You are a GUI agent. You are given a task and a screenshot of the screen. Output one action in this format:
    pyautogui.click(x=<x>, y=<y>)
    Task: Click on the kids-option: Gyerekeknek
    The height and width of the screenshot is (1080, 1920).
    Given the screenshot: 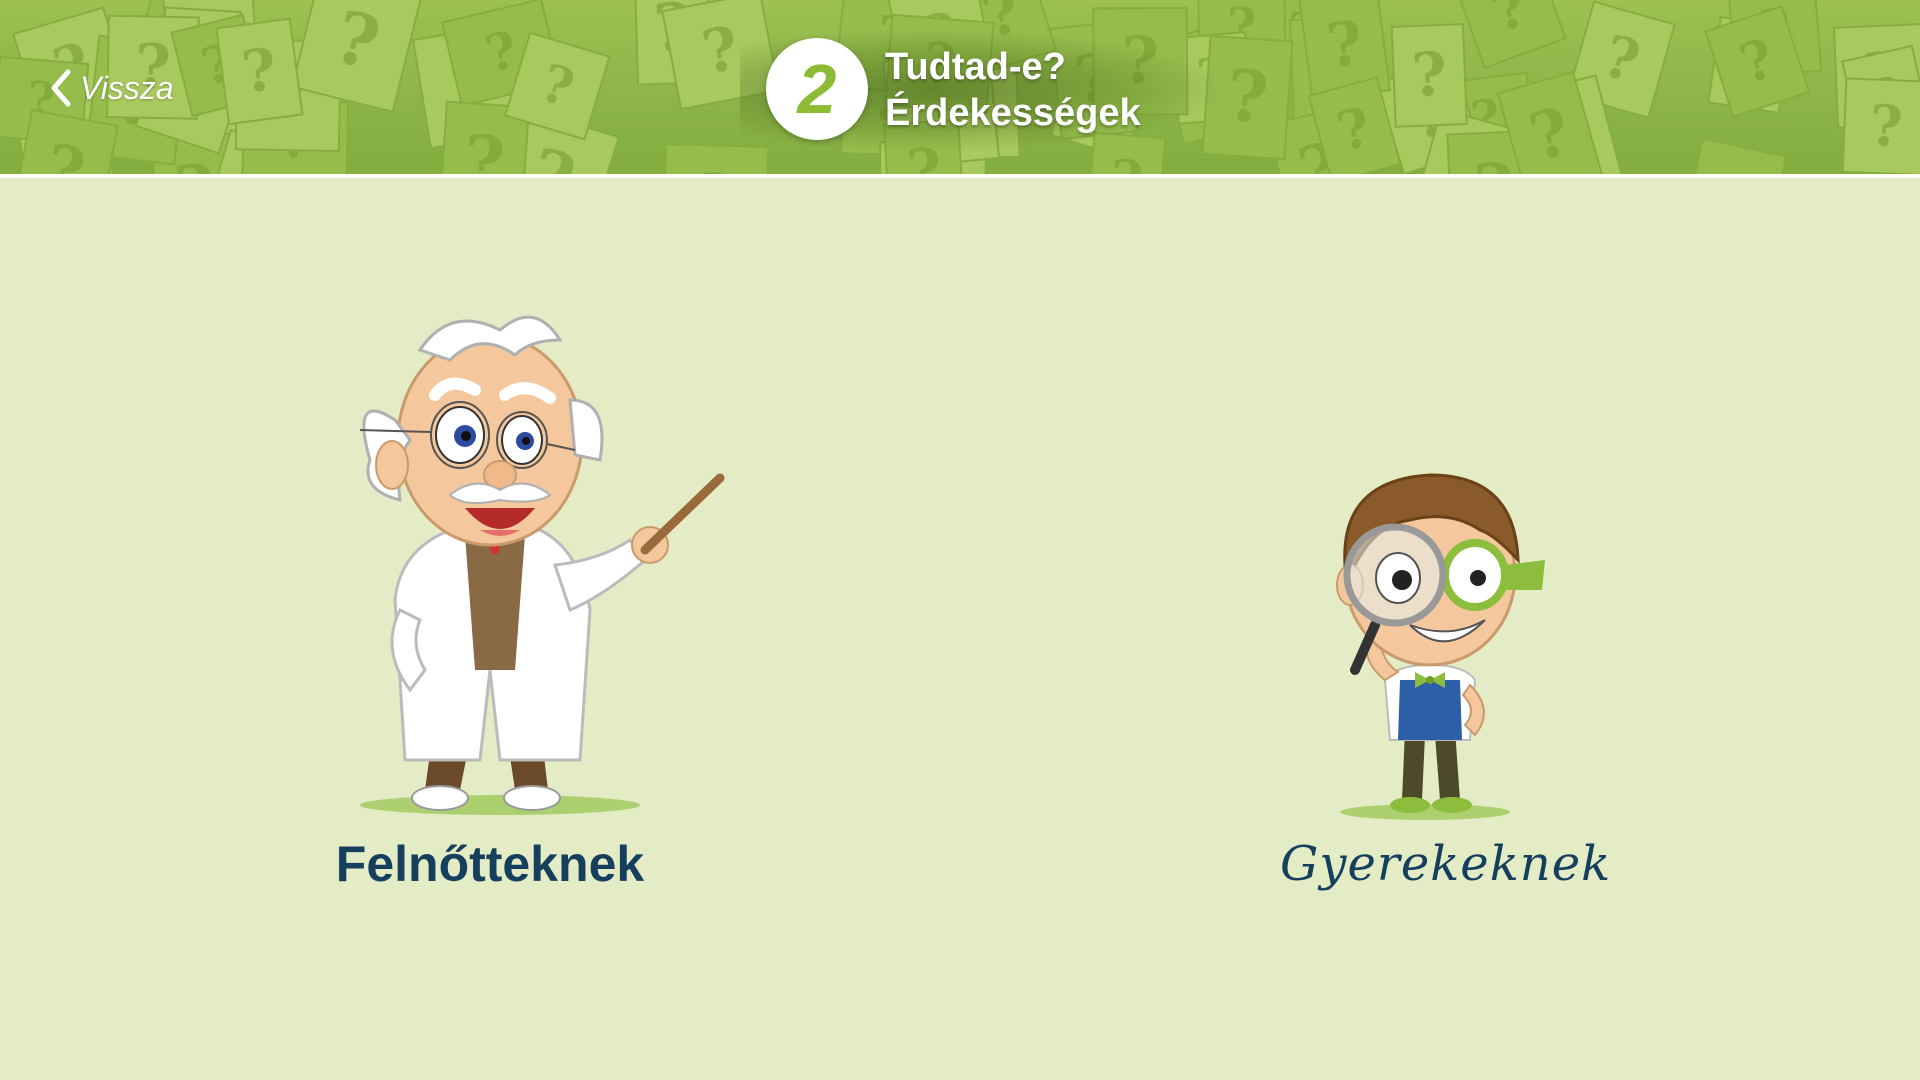 What is the action you would take?
    pyautogui.click(x=1446, y=675)
    